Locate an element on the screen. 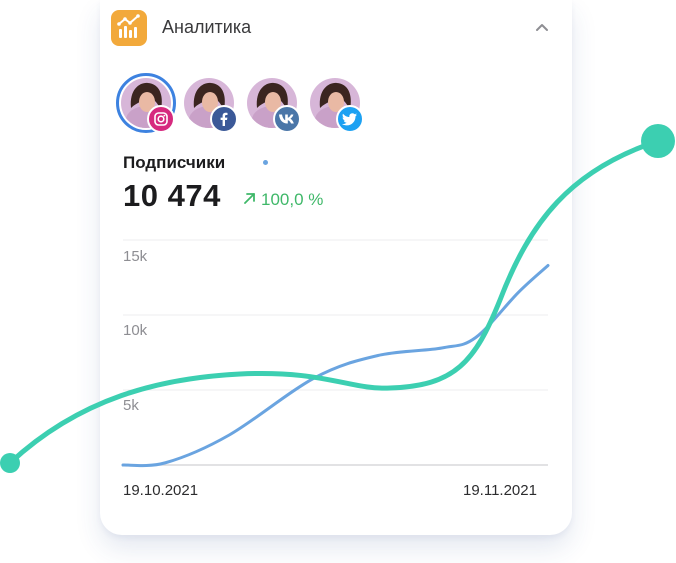 Image resolution: width=676 pixels, height=563 pixels. y-tick-label: 10k is located at coordinates (135, 330).